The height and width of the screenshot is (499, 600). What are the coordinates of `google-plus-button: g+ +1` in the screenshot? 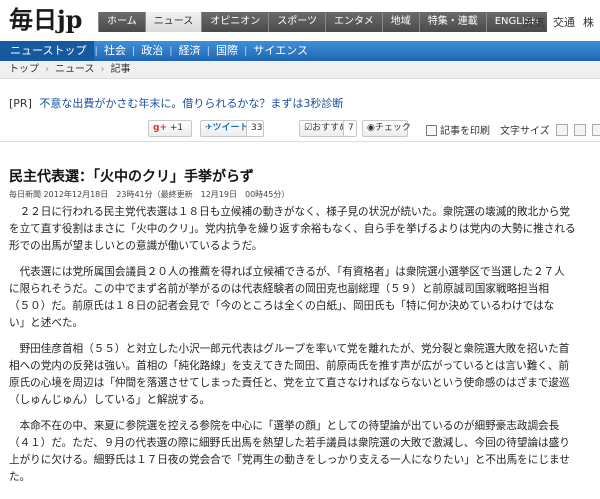 It's located at (170, 128).